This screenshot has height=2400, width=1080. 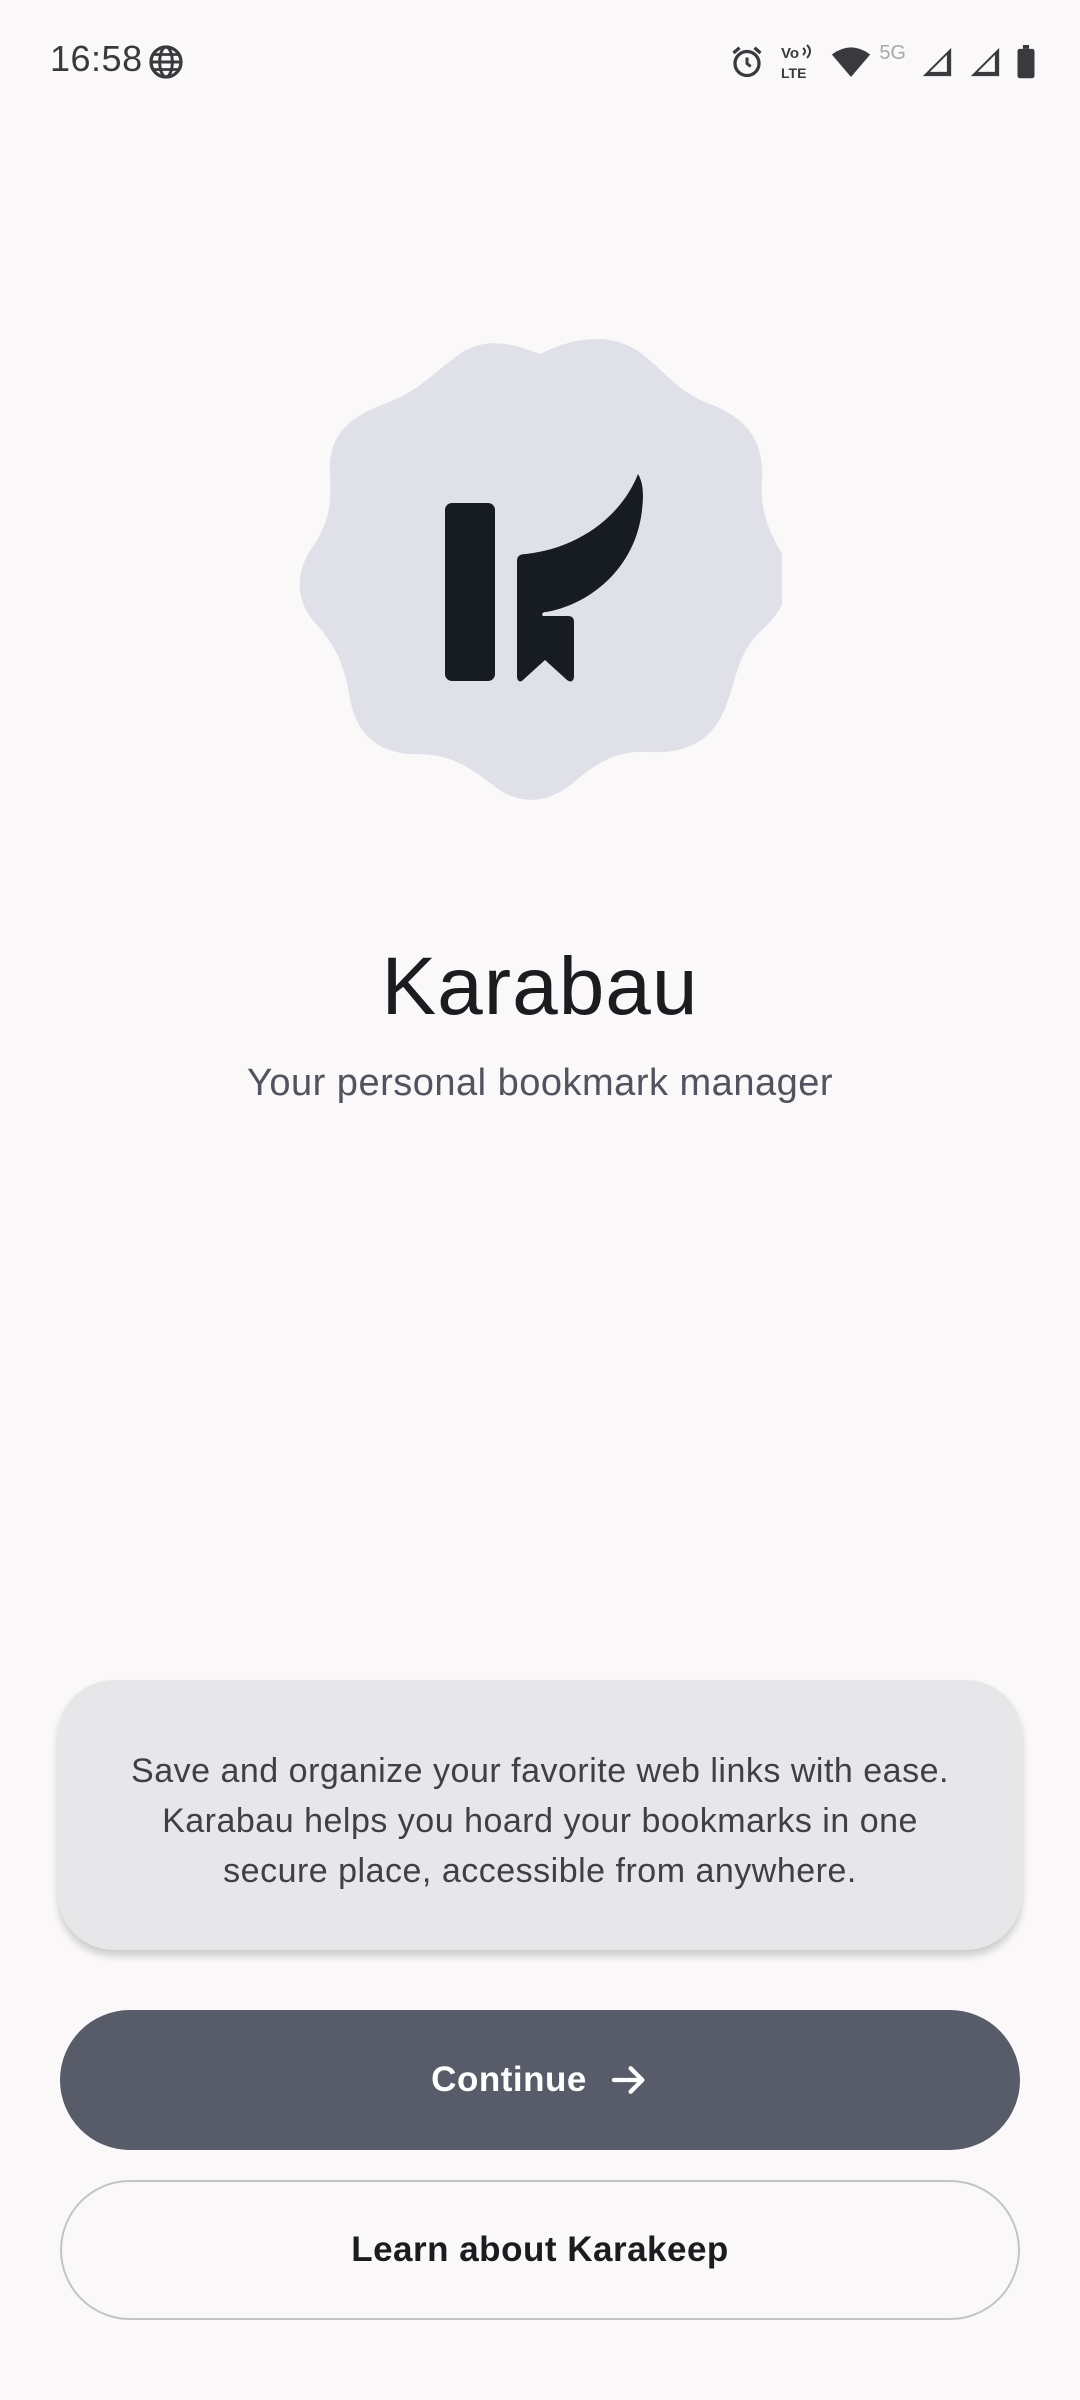 I want to click on learn-button-label: Learn about Karakeep, so click(x=540, y=2249).